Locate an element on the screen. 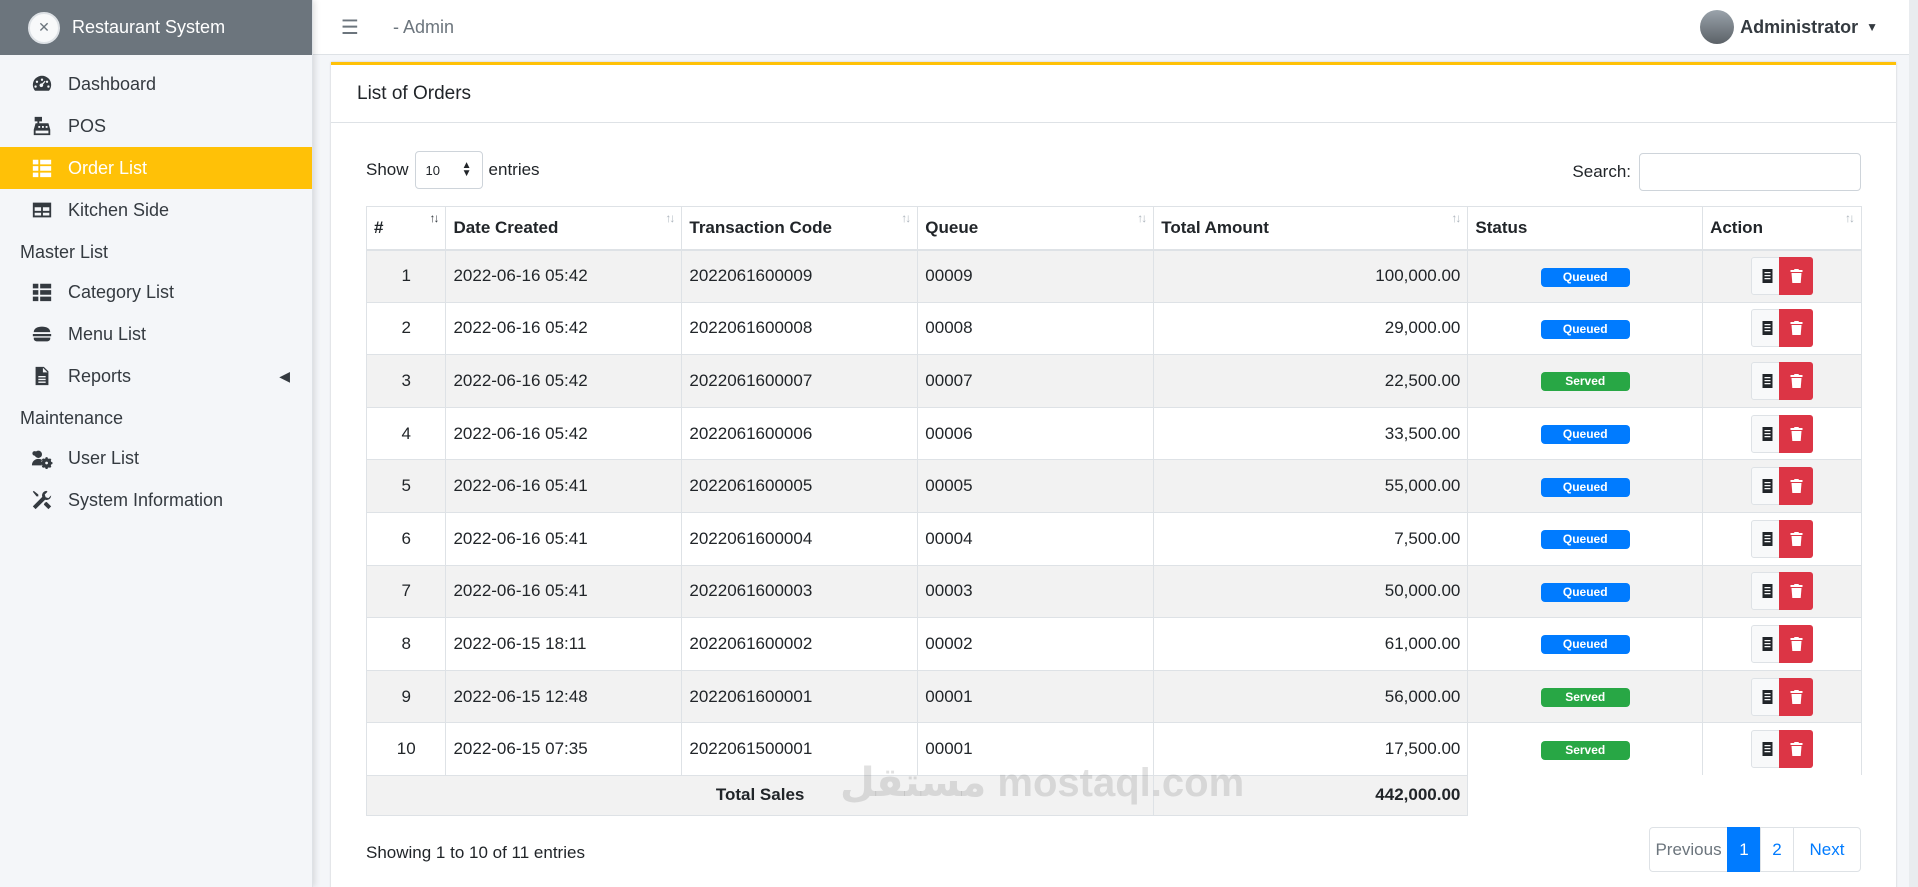 This screenshot has height=887, width=1918. next-button: Next is located at coordinates (1827, 849).